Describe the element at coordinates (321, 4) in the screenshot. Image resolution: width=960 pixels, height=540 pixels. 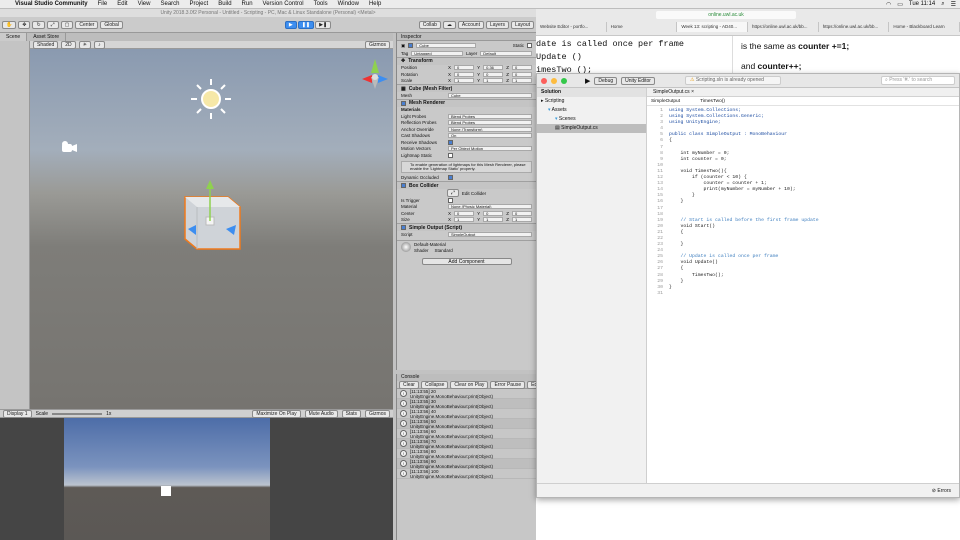
I see `menu-item-tools: Tools` at that location.